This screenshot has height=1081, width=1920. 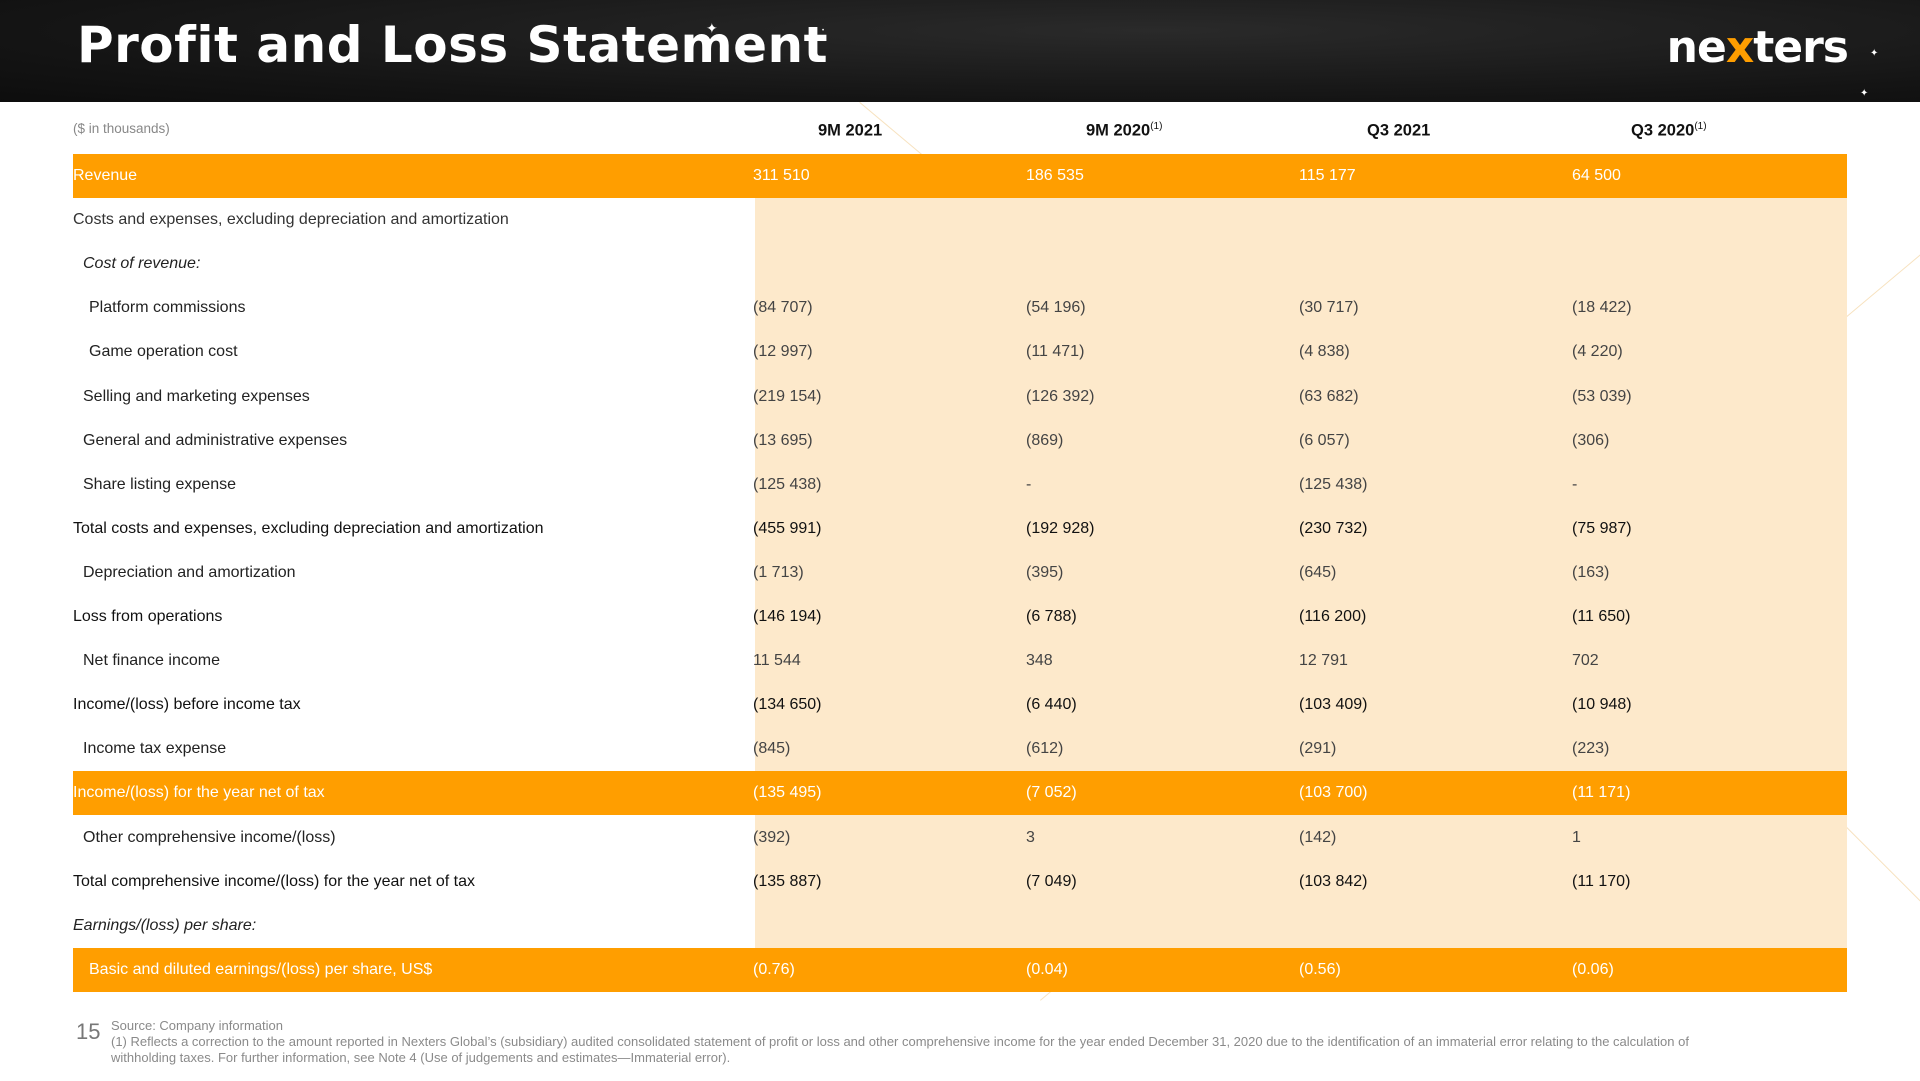 I want to click on row-value: (11 650), so click(x=1601, y=616).